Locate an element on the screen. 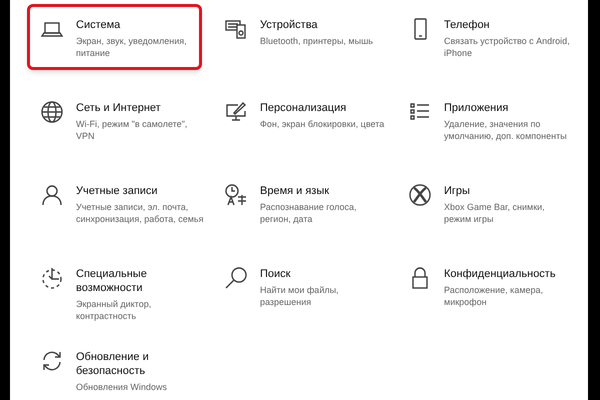 This screenshot has height=400, width=600. category-title: Обновление и безопасность is located at coordinates (113, 364).